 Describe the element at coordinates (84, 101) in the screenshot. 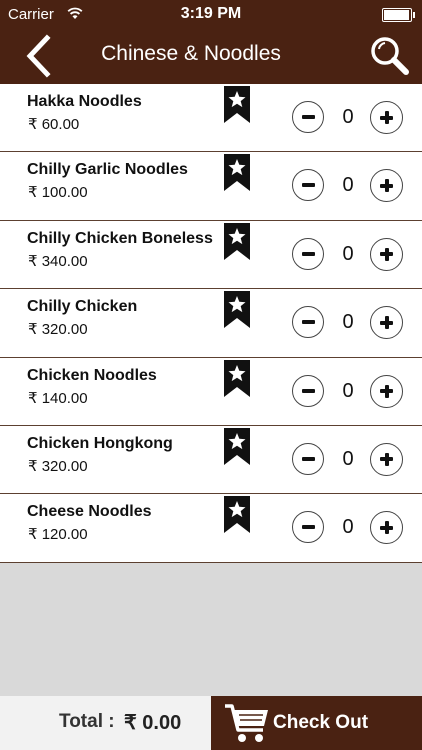

I see `item-name: Hakka Noodles` at that location.